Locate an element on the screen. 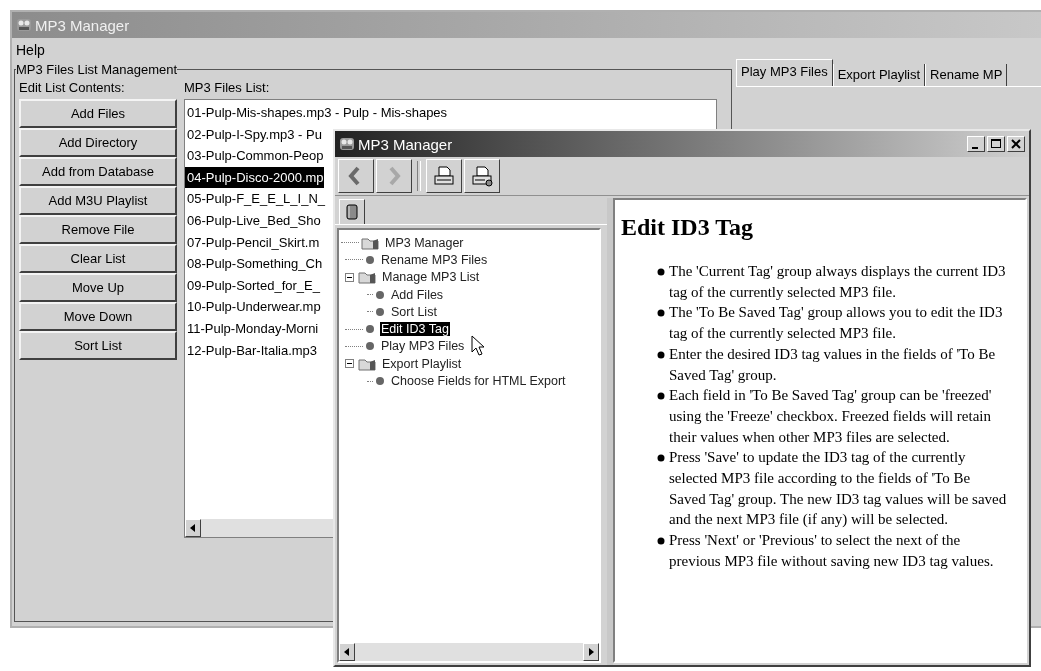 Image resolution: width=1041 pixels, height=671 pixels. tab: Play MP3 Files is located at coordinates (784, 72).